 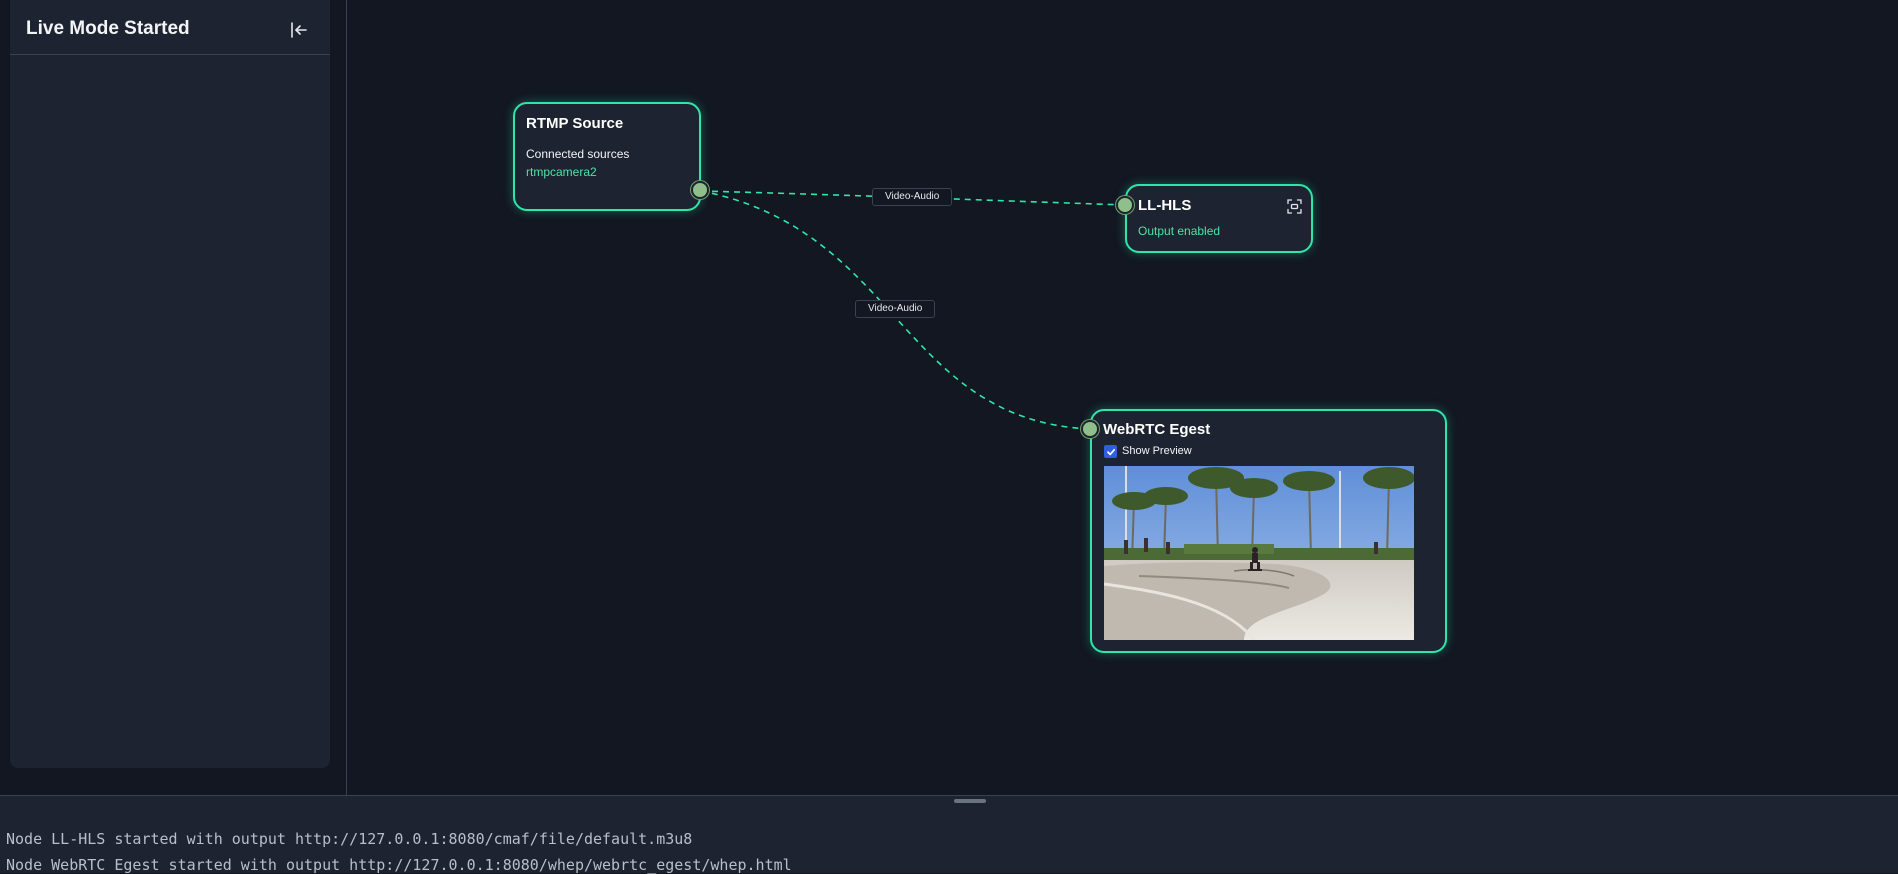 I want to click on show-preview-checkbox, so click(x=1110, y=451).